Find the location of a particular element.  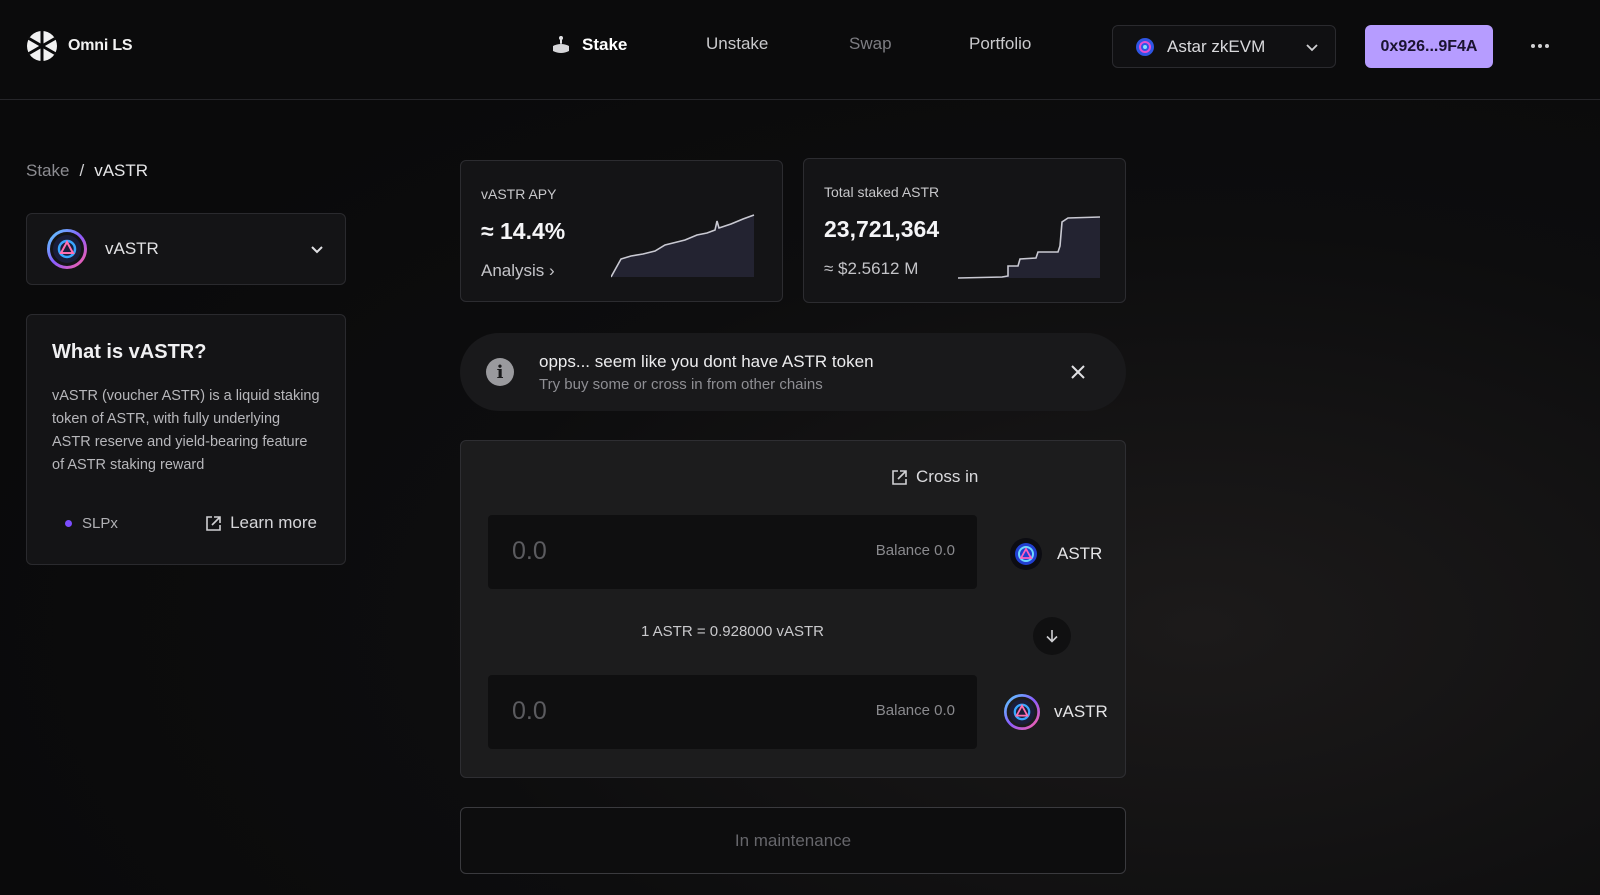

apy-stat-card: vASTR APY ≈ 14.4% Analysis › is located at coordinates (621, 231).